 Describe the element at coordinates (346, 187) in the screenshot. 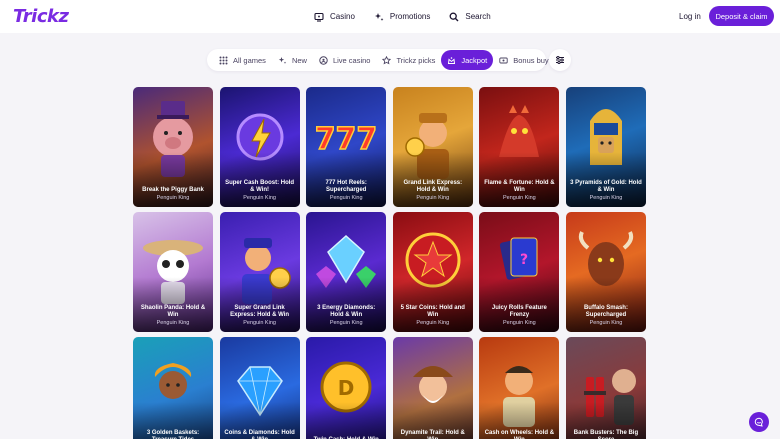

I see `game-title: 777 Hot Reels: Supercharged` at that location.